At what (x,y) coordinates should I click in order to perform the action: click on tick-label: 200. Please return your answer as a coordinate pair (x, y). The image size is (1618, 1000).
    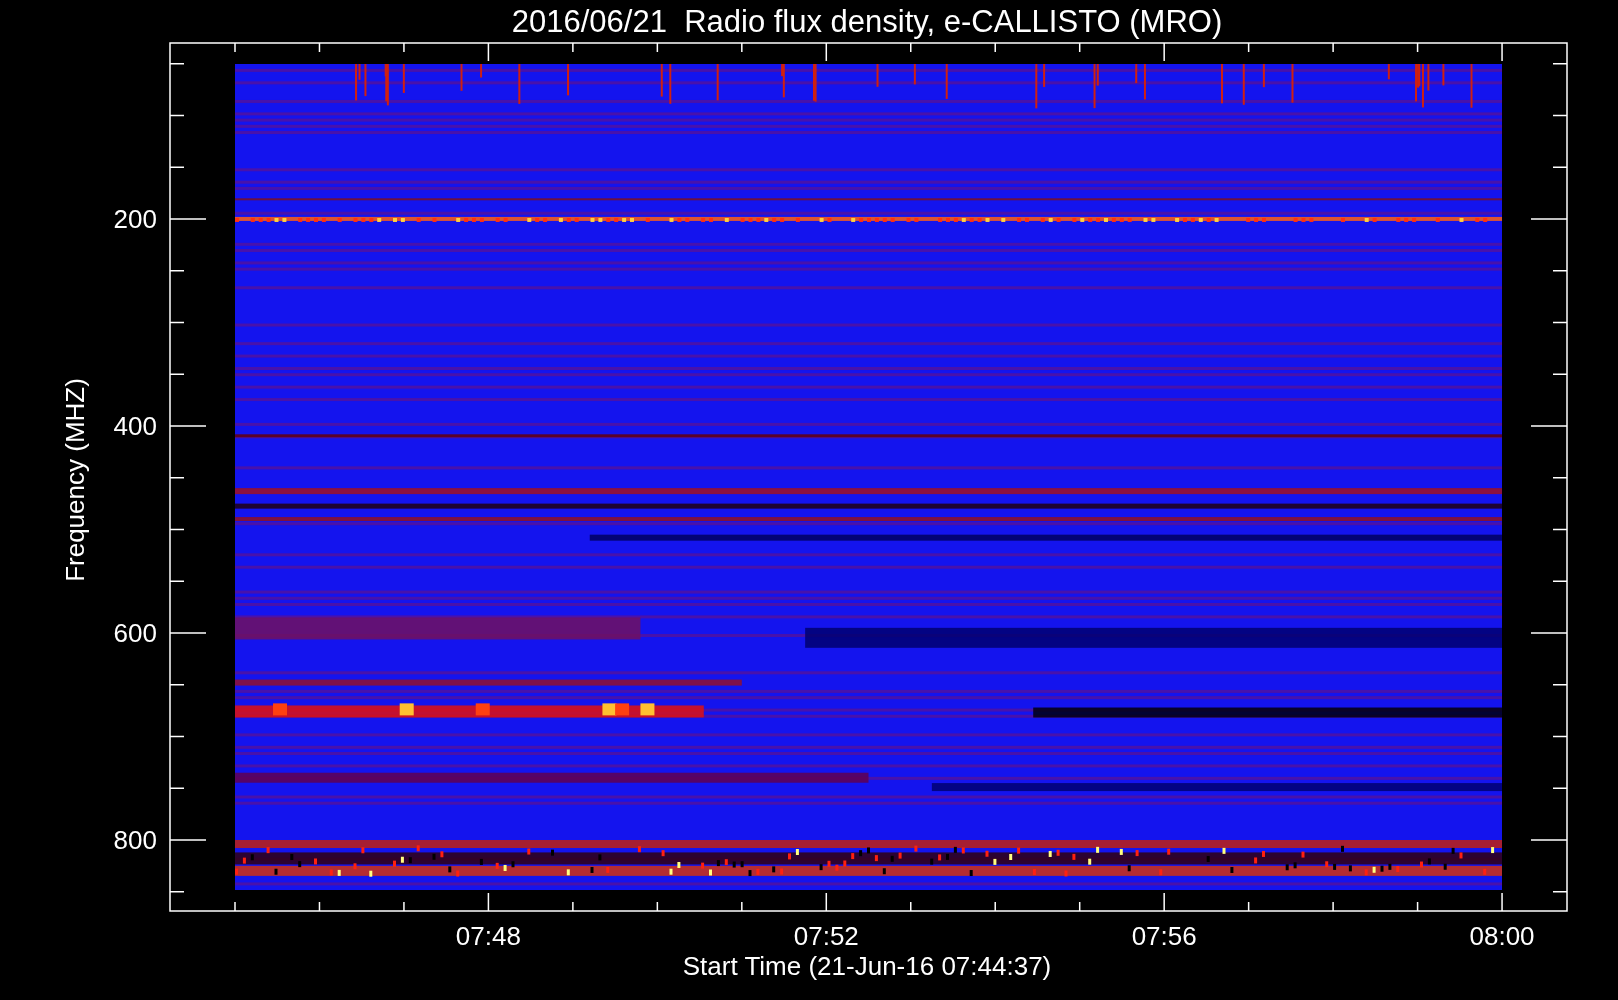
    Looking at the image, I should click on (135, 219).